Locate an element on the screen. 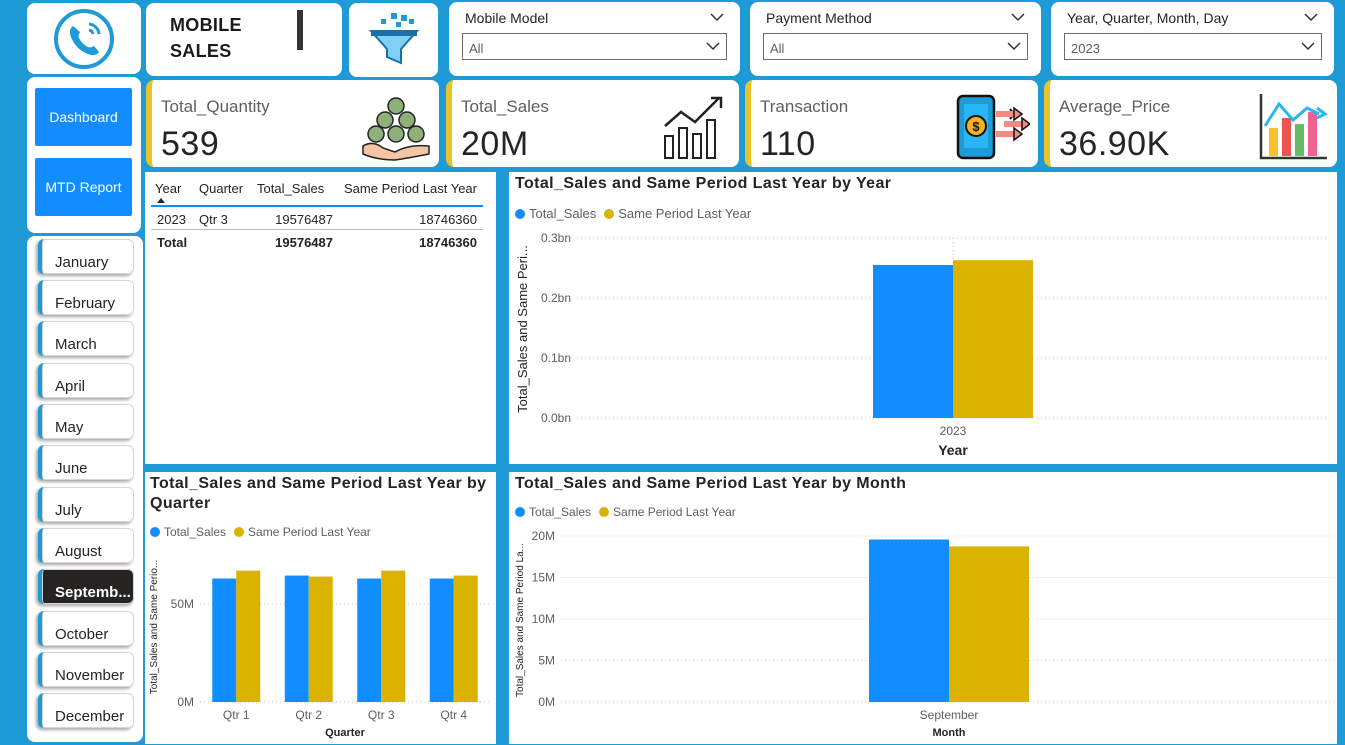  y-tick-label: 20M is located at coordinates (543, 536).